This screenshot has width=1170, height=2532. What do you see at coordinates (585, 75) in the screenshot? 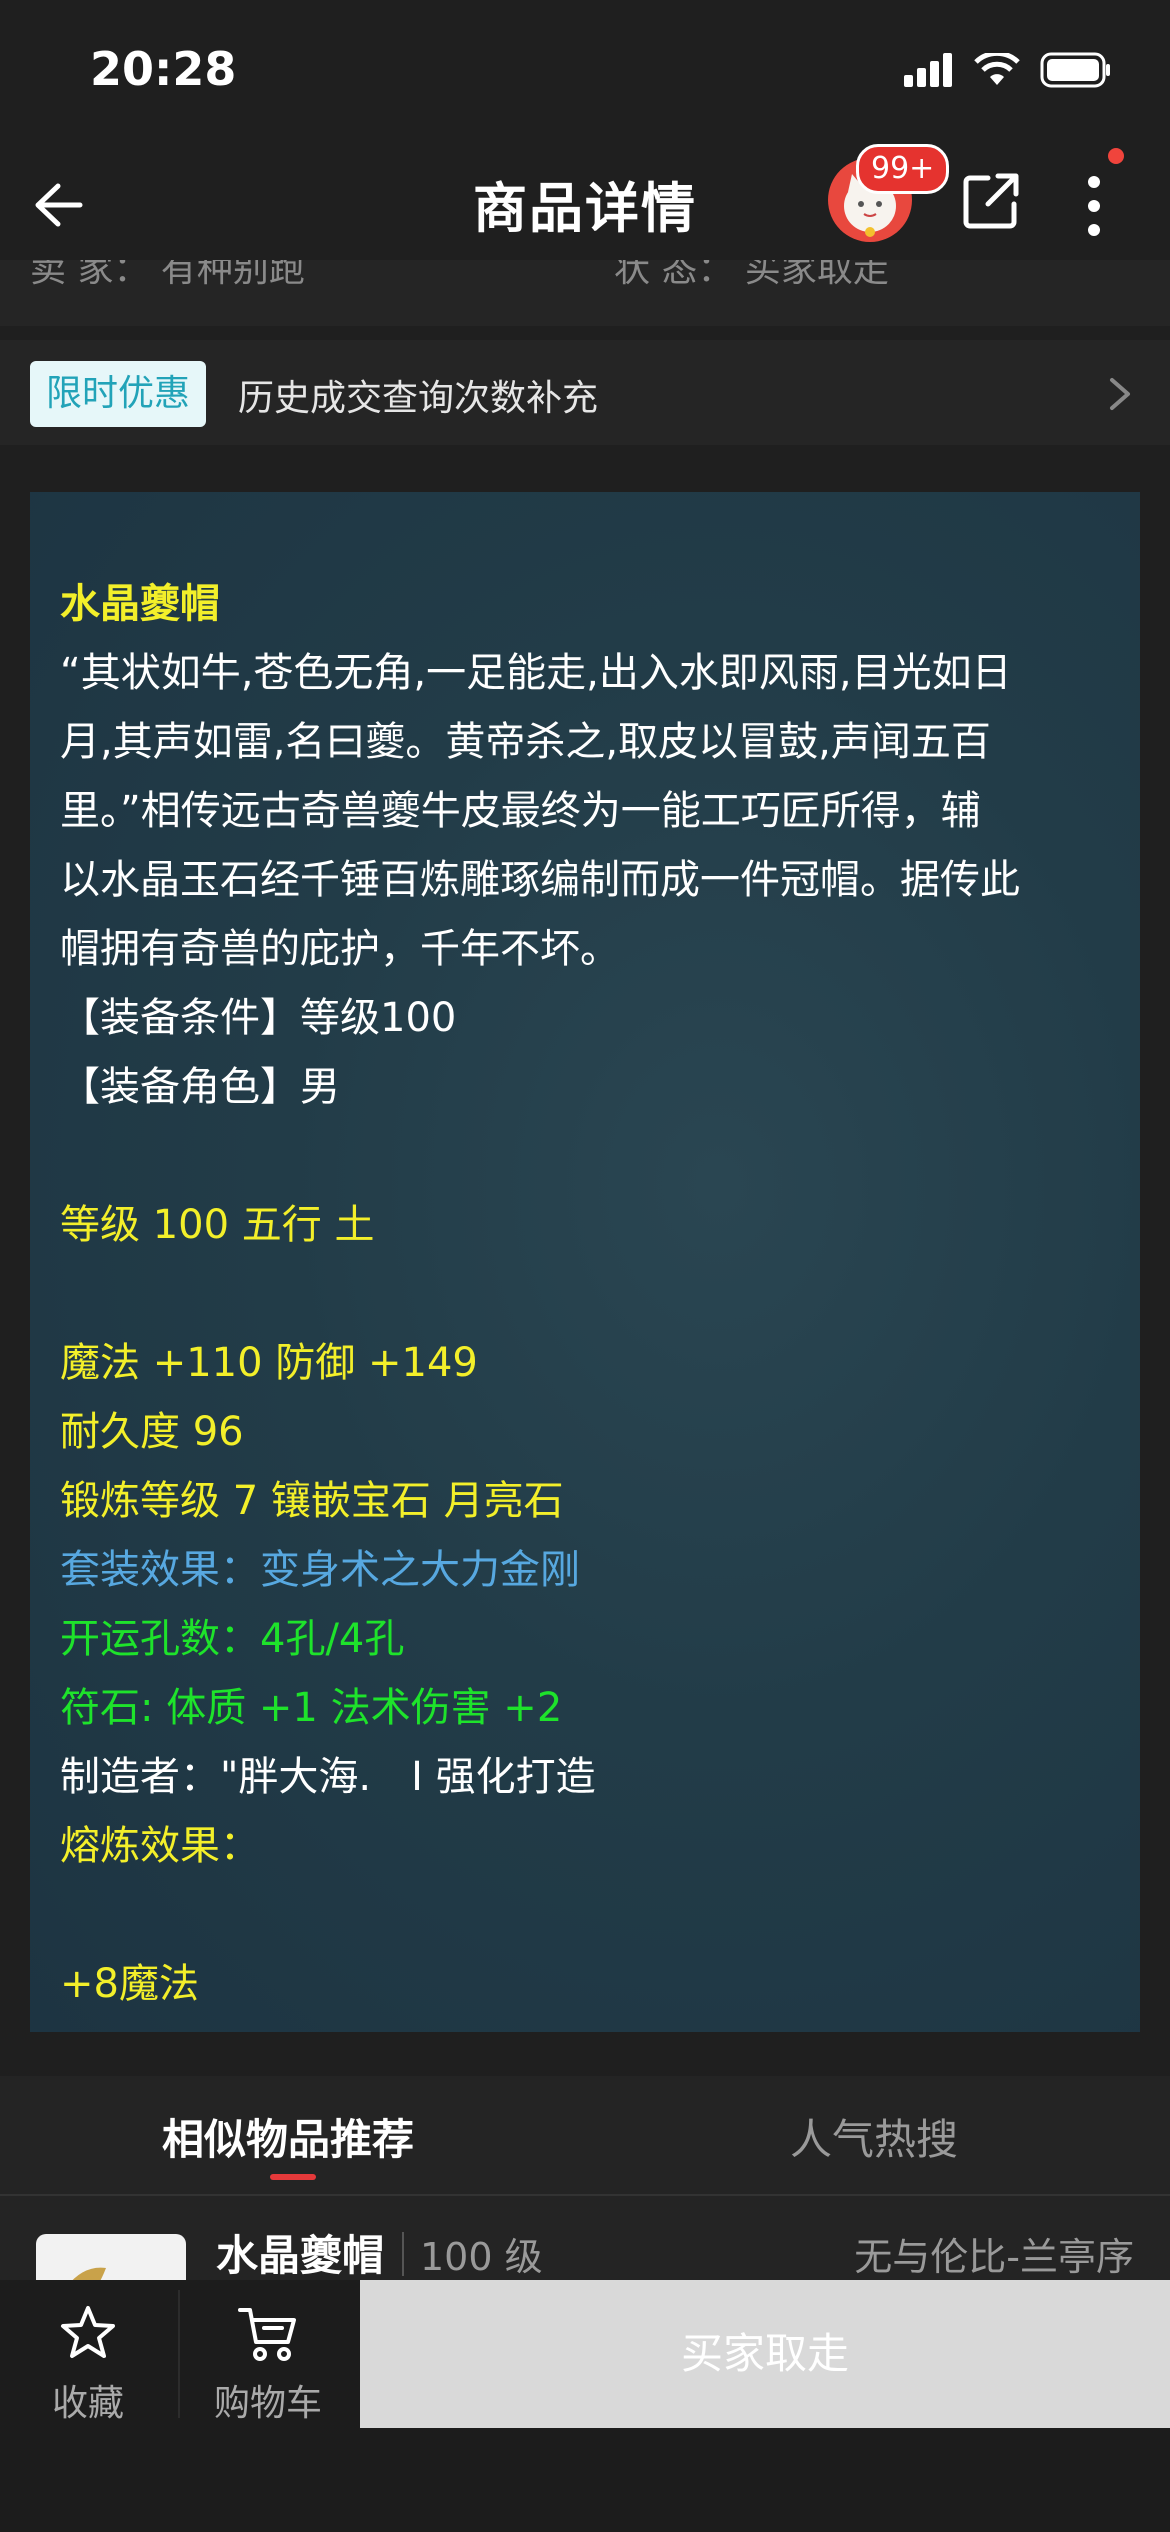
I see `status-bar: 20:28` at bounding box center [585, 75].